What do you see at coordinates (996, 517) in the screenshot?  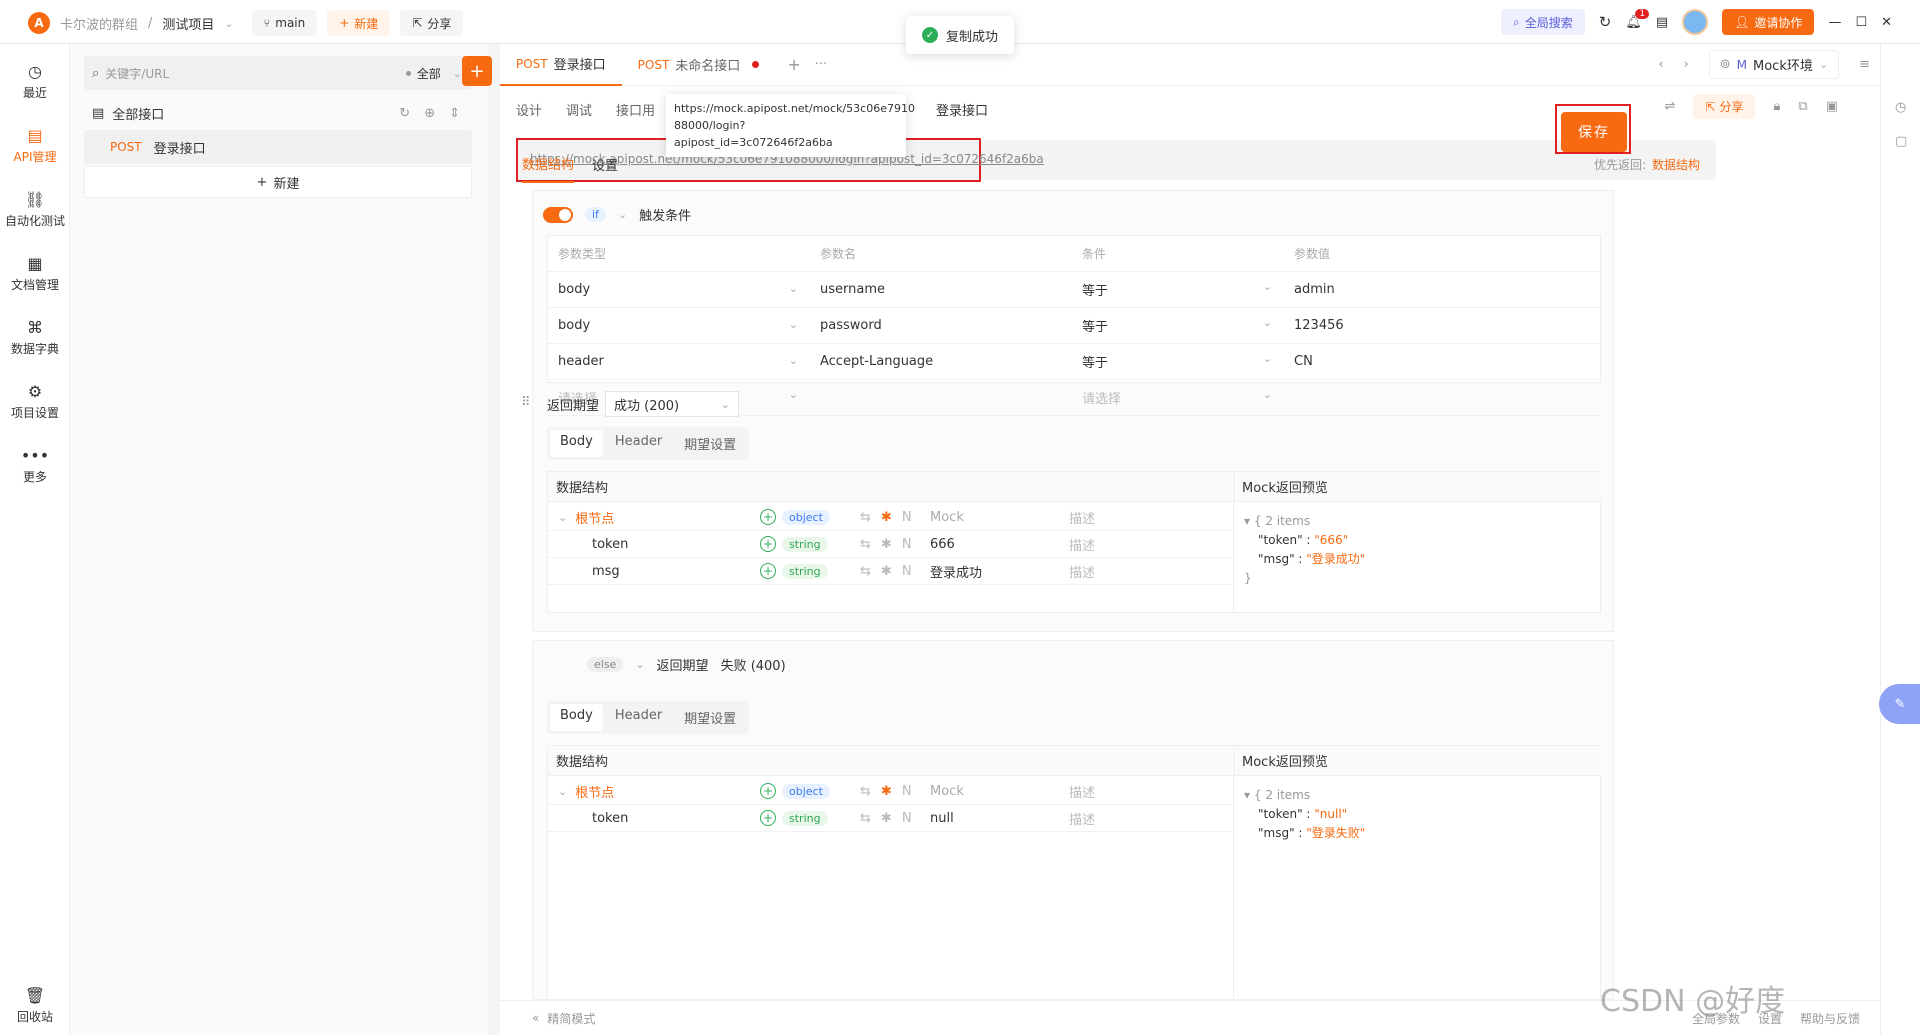 I see `mock-value: Mock` at bounding box center [996, 517].